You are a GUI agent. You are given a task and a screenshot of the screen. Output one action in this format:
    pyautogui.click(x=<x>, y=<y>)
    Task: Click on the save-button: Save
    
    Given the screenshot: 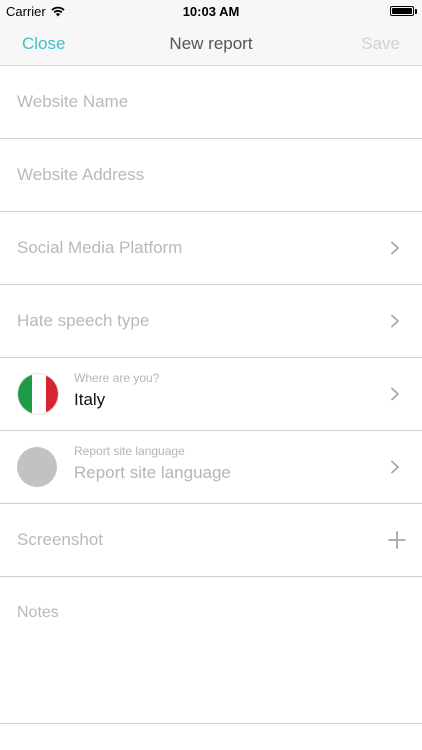 What is the action you would take?
    pyautogui.click(x=380, y=44)
    